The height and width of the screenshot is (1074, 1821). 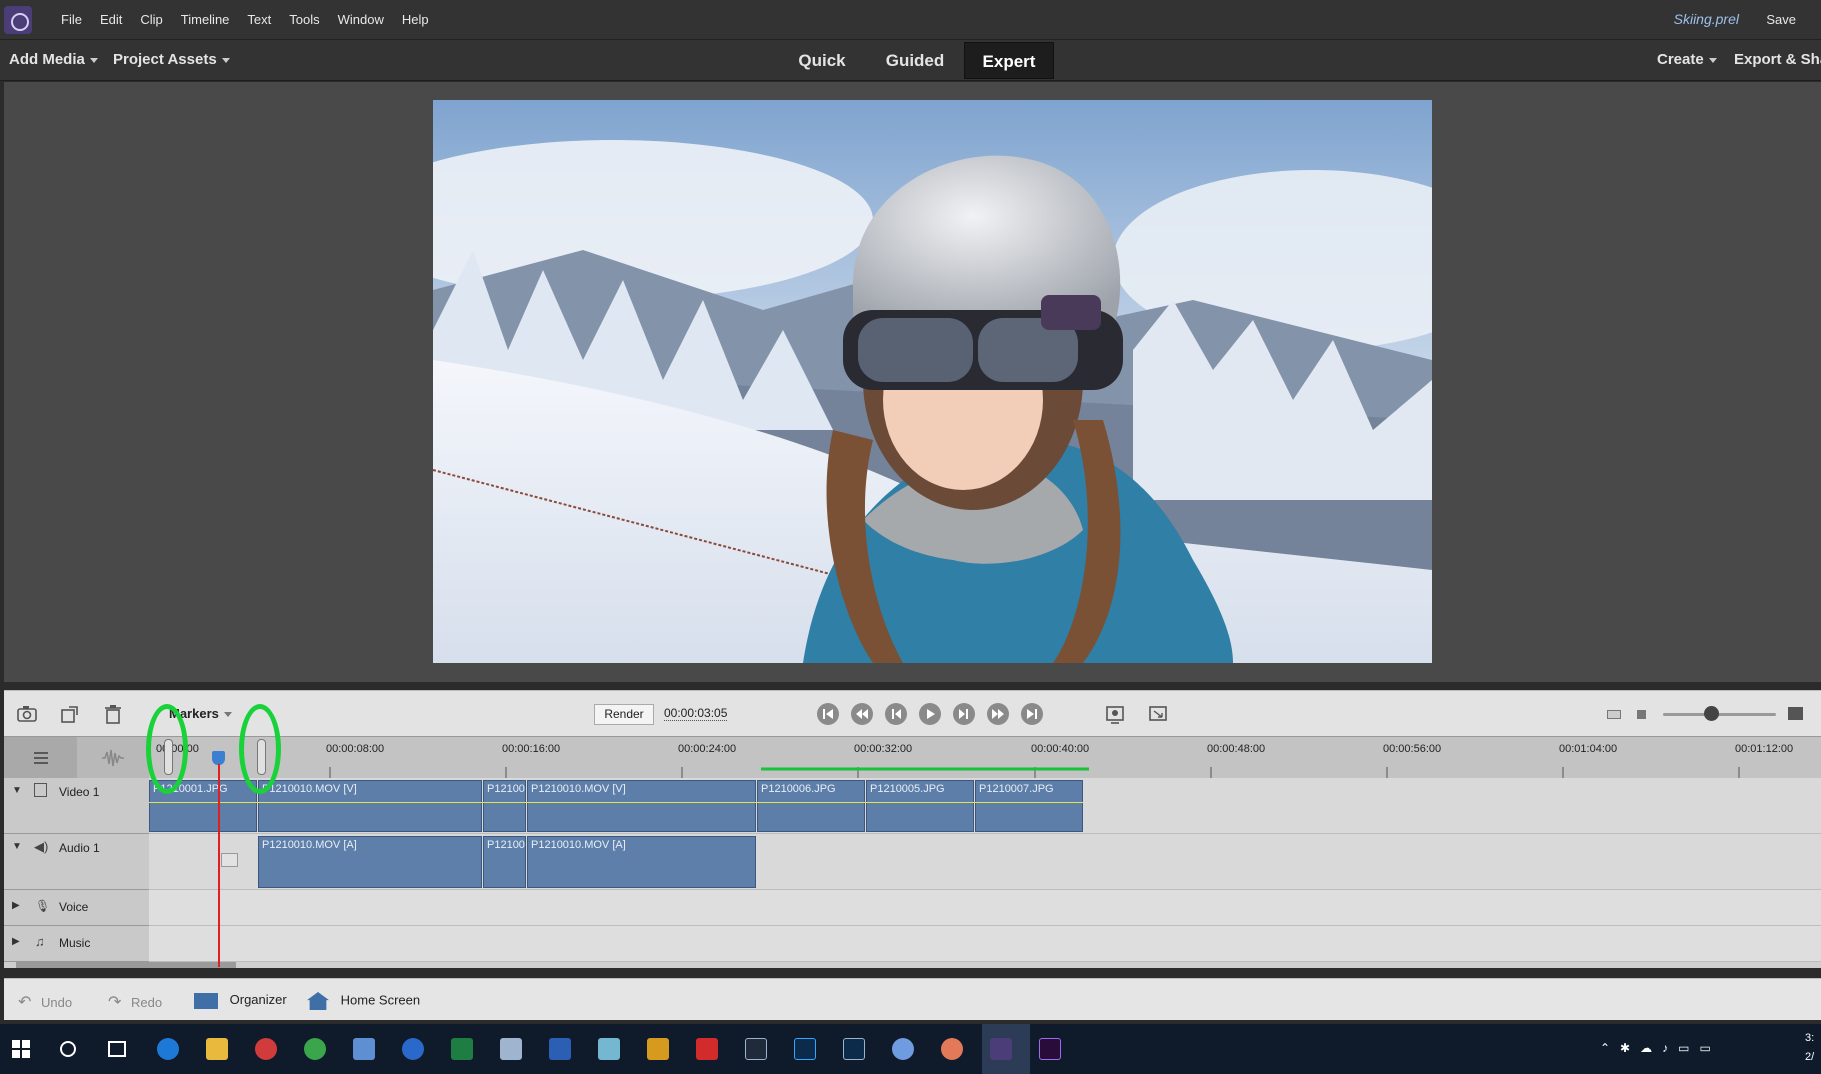 I want to click on chrome-icon, so click(x=315, y=1049).